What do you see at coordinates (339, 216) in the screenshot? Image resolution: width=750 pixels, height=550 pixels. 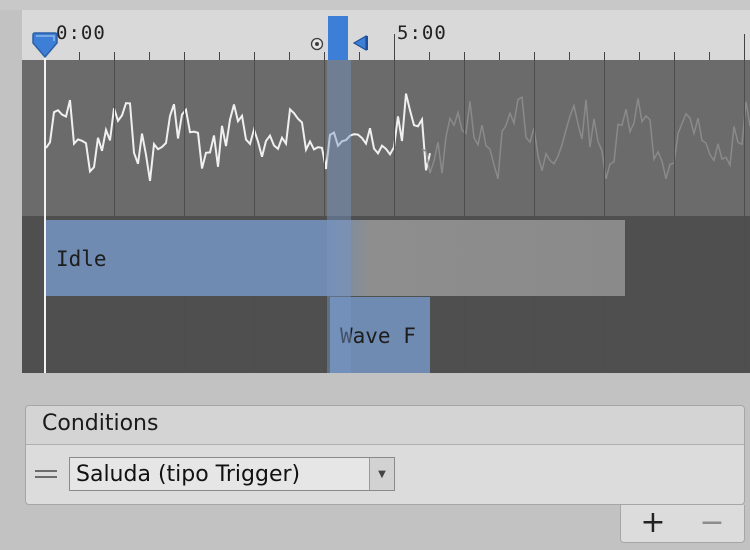 I see `transition-overlap-region` at bounding box center [339, 216].